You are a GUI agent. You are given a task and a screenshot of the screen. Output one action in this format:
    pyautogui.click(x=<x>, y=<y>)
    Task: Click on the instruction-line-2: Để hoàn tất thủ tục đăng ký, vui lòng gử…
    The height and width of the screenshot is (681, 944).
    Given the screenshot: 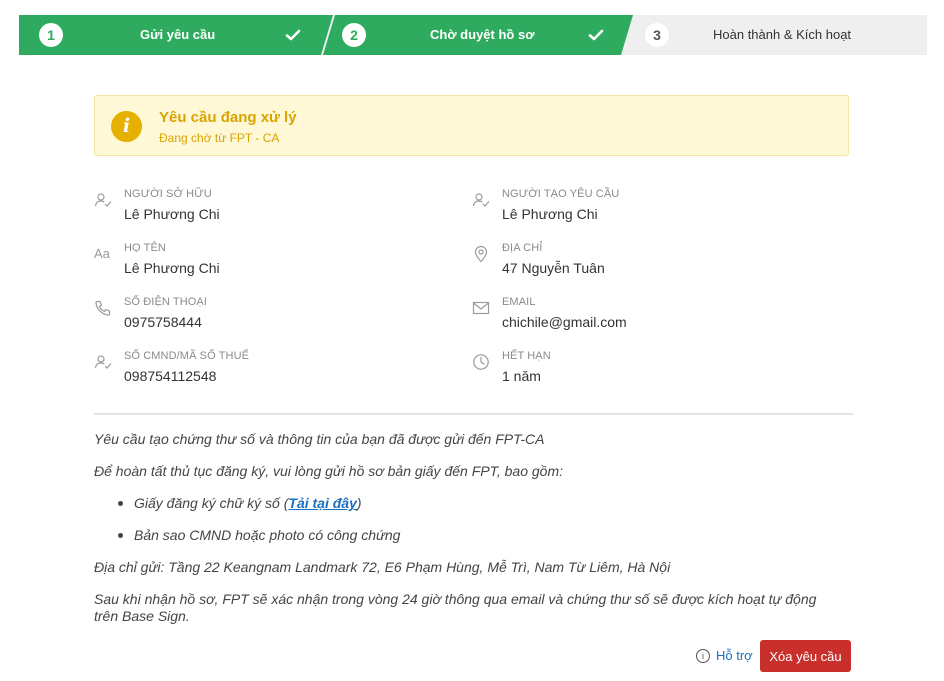 What is the action you would take?
    pyautogui.click(x=328, y=471)
    